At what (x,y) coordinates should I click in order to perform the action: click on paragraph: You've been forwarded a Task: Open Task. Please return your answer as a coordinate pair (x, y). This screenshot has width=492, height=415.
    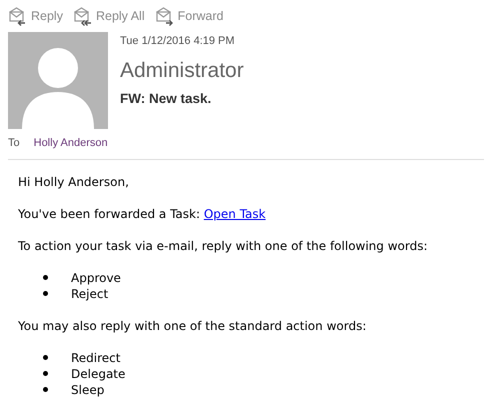
    Looking at the image, I should click on (142, 214).